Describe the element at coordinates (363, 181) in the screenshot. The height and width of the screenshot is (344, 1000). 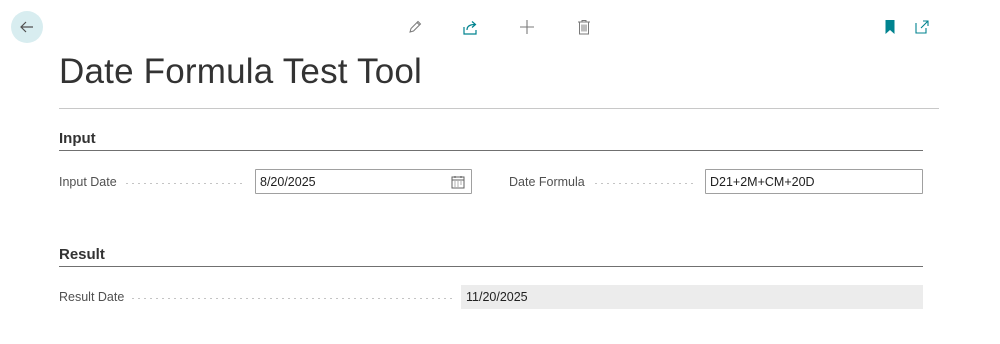
I see `input-date-field: 8/20/2025` at that location.